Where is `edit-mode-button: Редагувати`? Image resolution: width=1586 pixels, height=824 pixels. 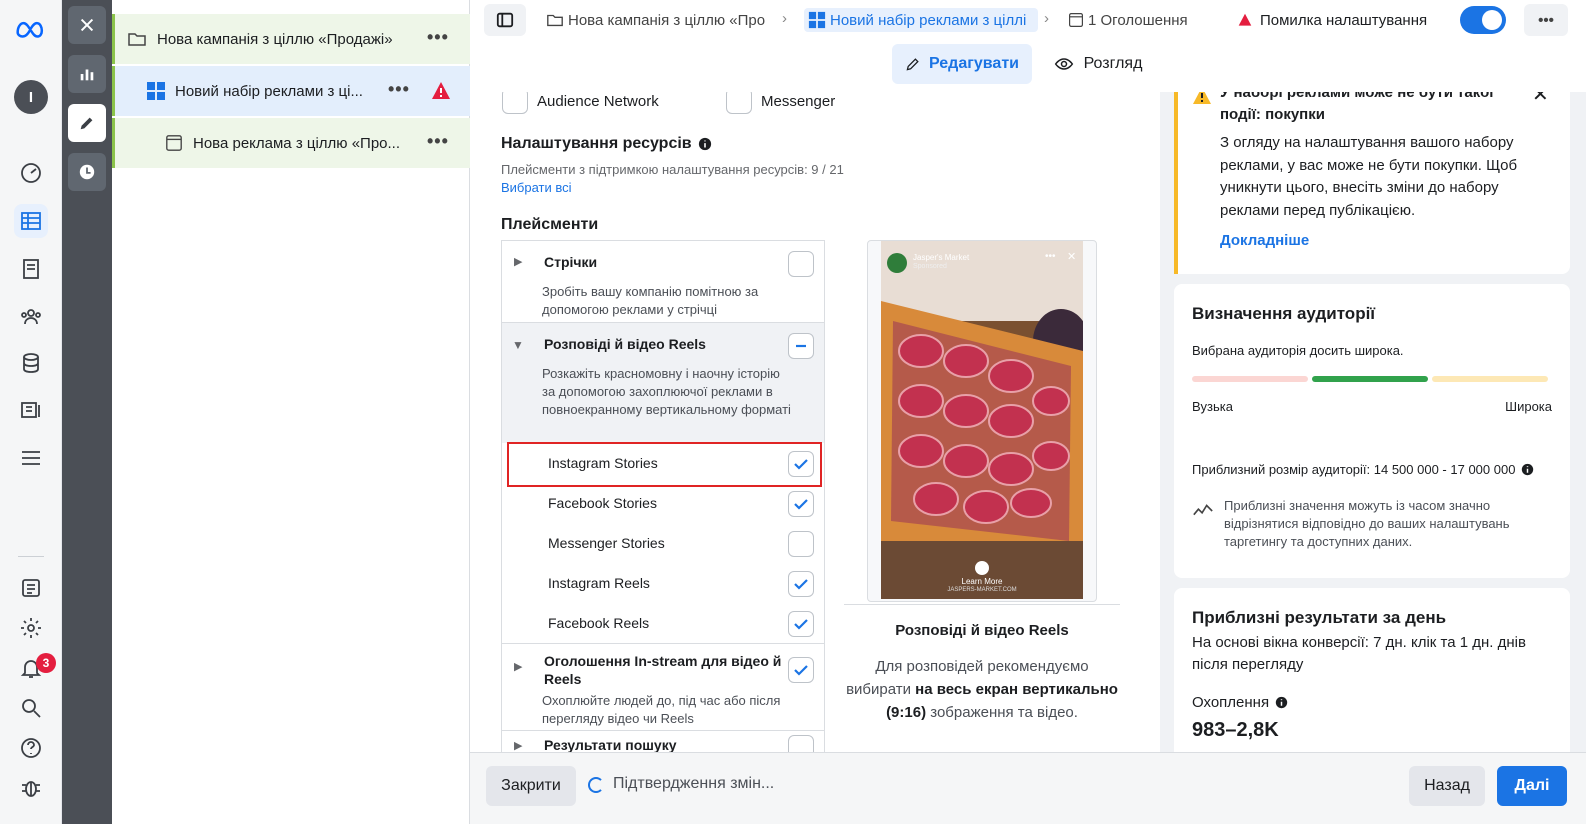
edit-mode-button: Редагувати is located at coordinates (962, 64).